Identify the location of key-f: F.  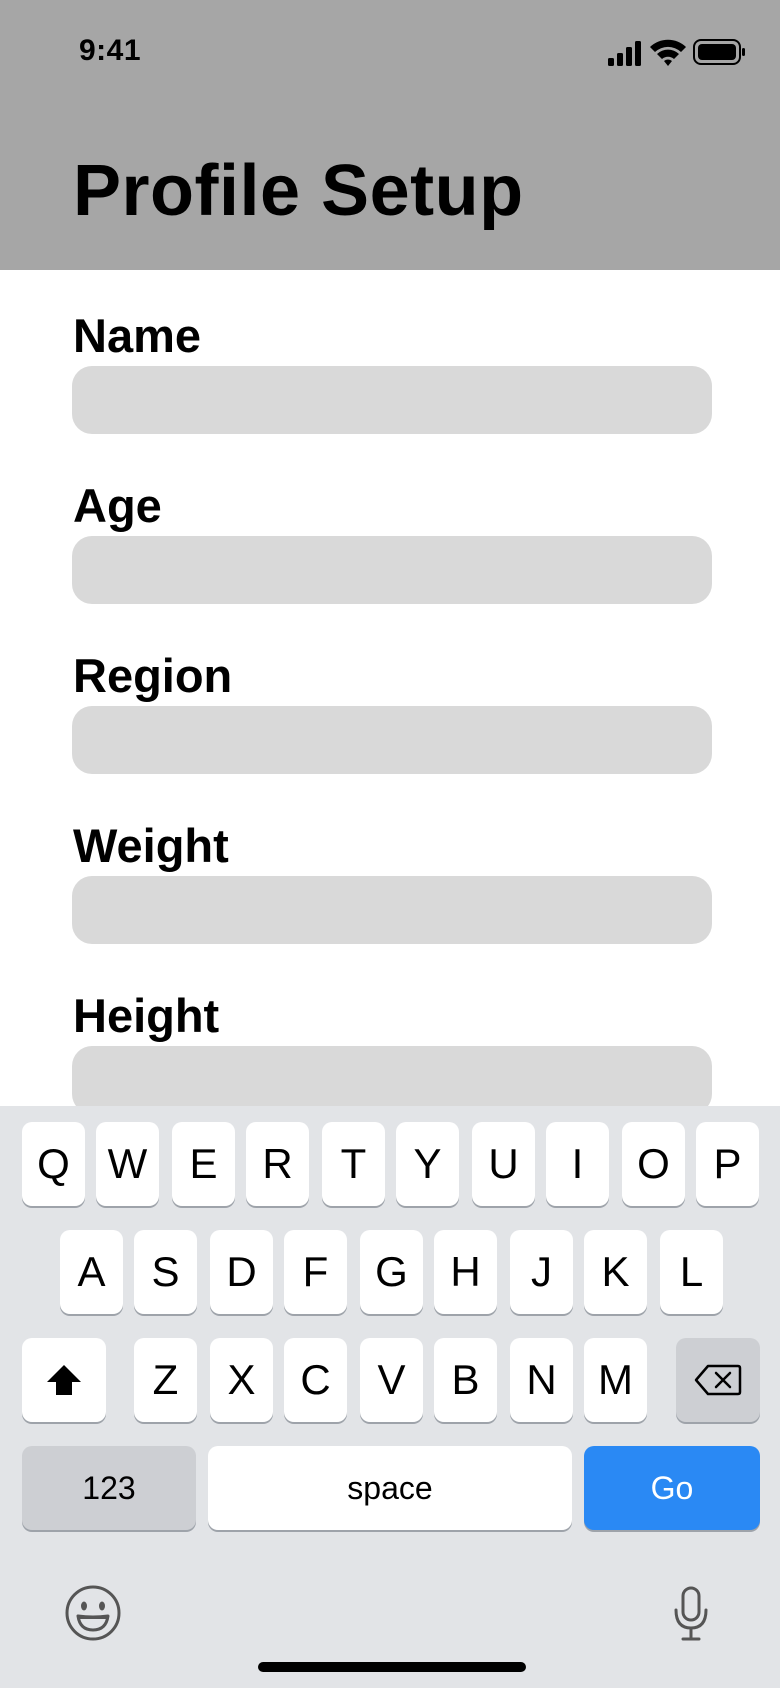
(315, 1272).